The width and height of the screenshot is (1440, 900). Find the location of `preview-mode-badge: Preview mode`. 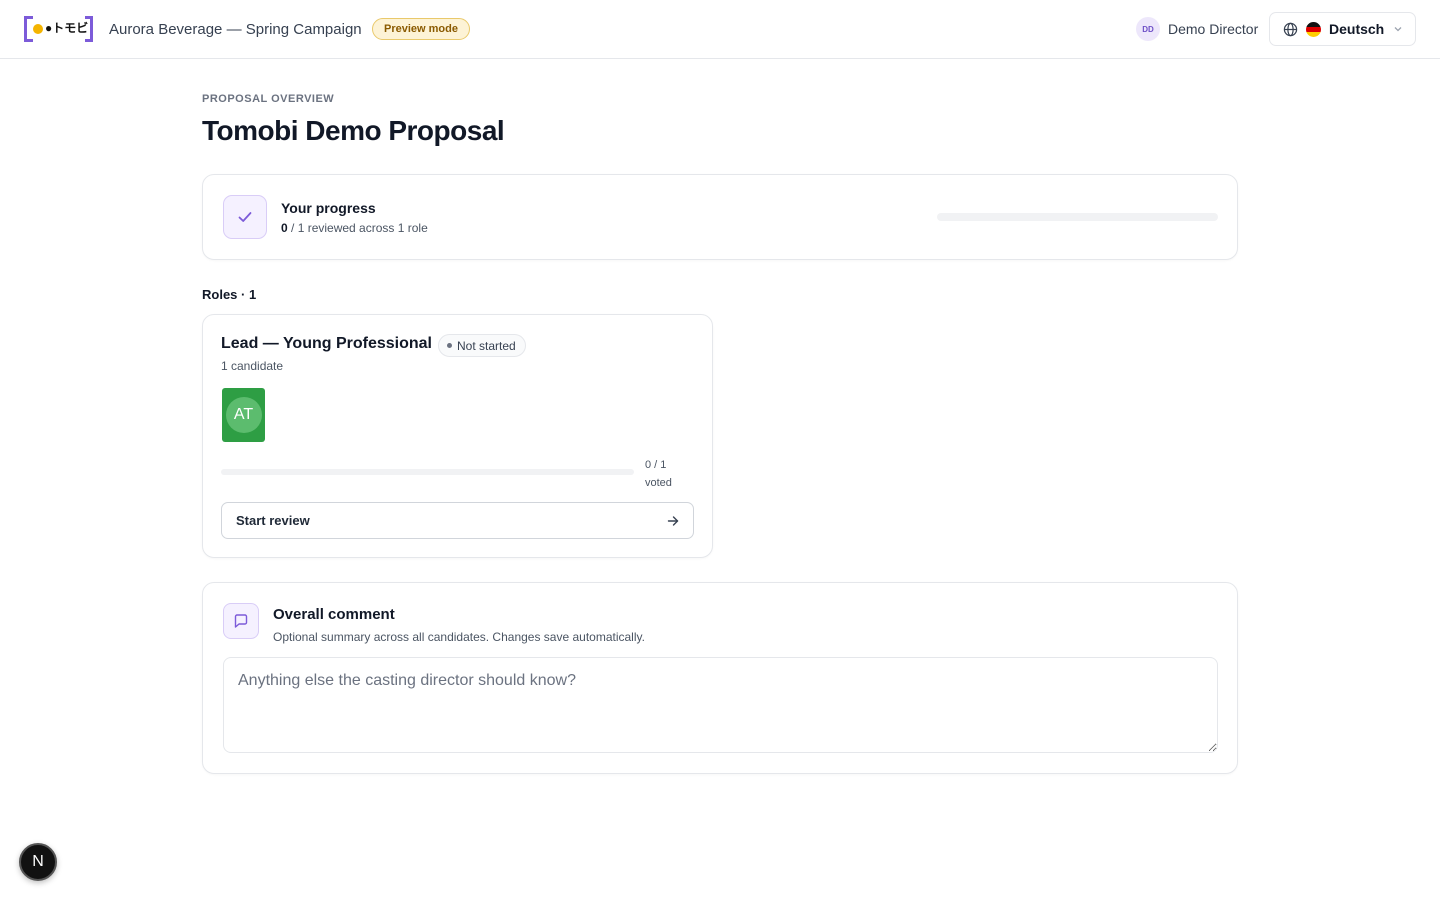

preview-mode-badge: Preview mode is located at coordinates (421, 29).